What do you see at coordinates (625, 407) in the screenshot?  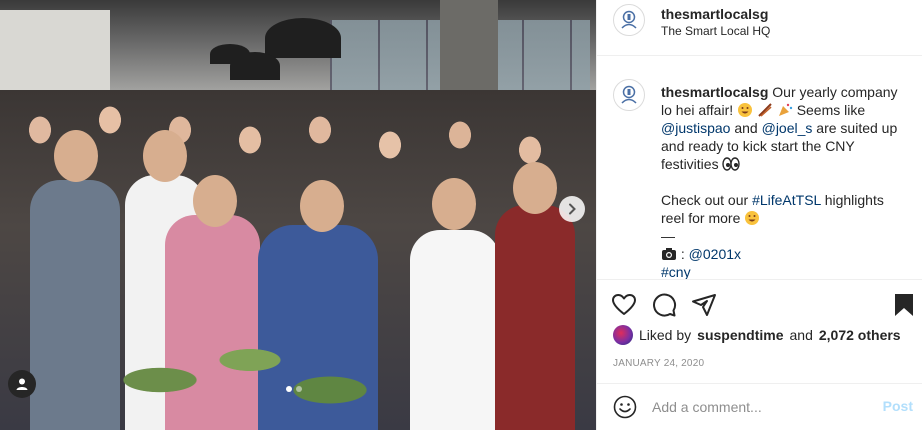 I see `emoji-smile-icon` at bounding box center [625, 407].